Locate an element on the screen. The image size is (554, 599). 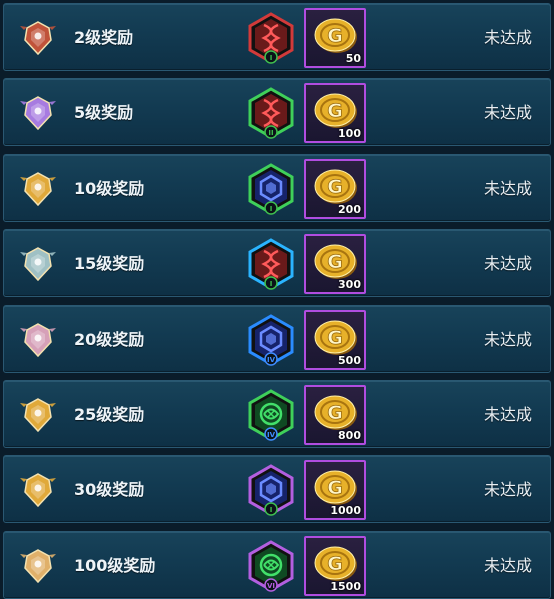
reward-row: 25级奖励 IV G 800 未达成 is located at coordinates (277, 414).